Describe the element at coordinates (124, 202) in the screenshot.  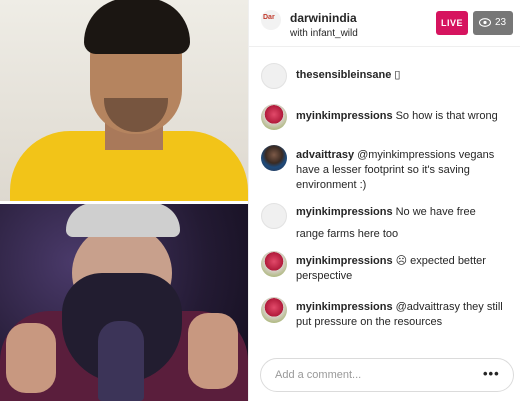
I see `video-divider` at that location.